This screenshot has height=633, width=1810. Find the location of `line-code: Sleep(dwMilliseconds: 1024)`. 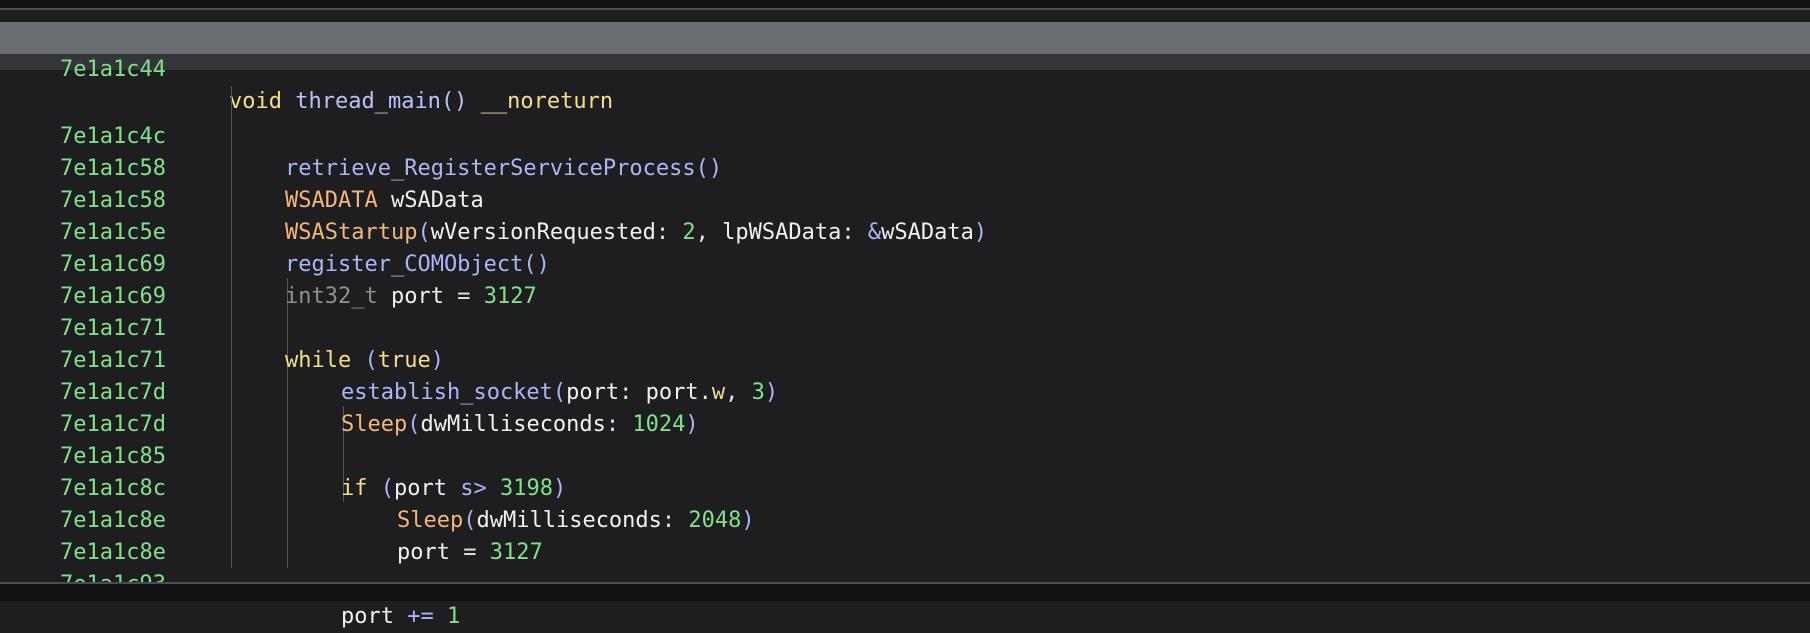

line-code: Sleep(dwMilliseconds: 1024) is located at coordinates (520, 425).